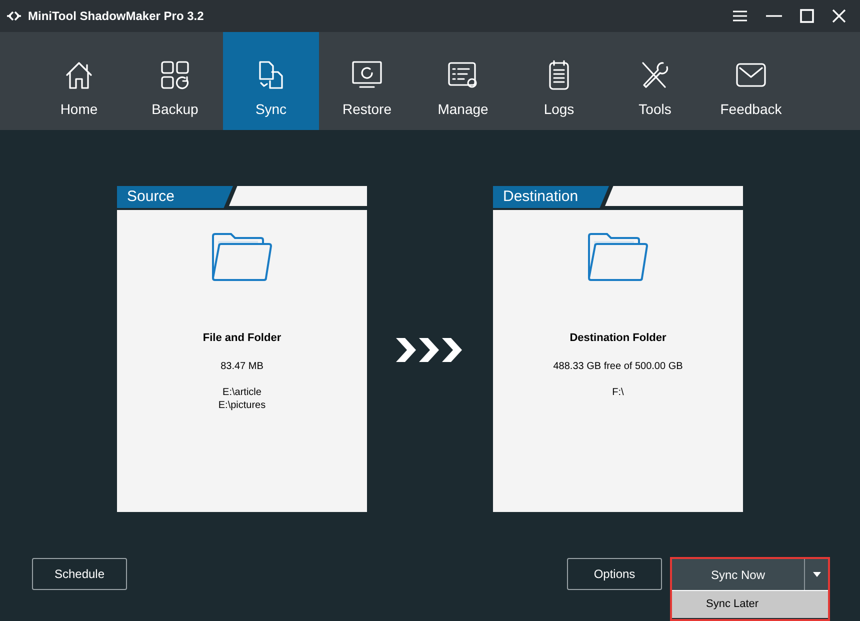 The image size is (860, 621). What do you see at coordinates (367, 75) in the screenshot?
I see `monitor-icon` at bounding box center [367, 75].